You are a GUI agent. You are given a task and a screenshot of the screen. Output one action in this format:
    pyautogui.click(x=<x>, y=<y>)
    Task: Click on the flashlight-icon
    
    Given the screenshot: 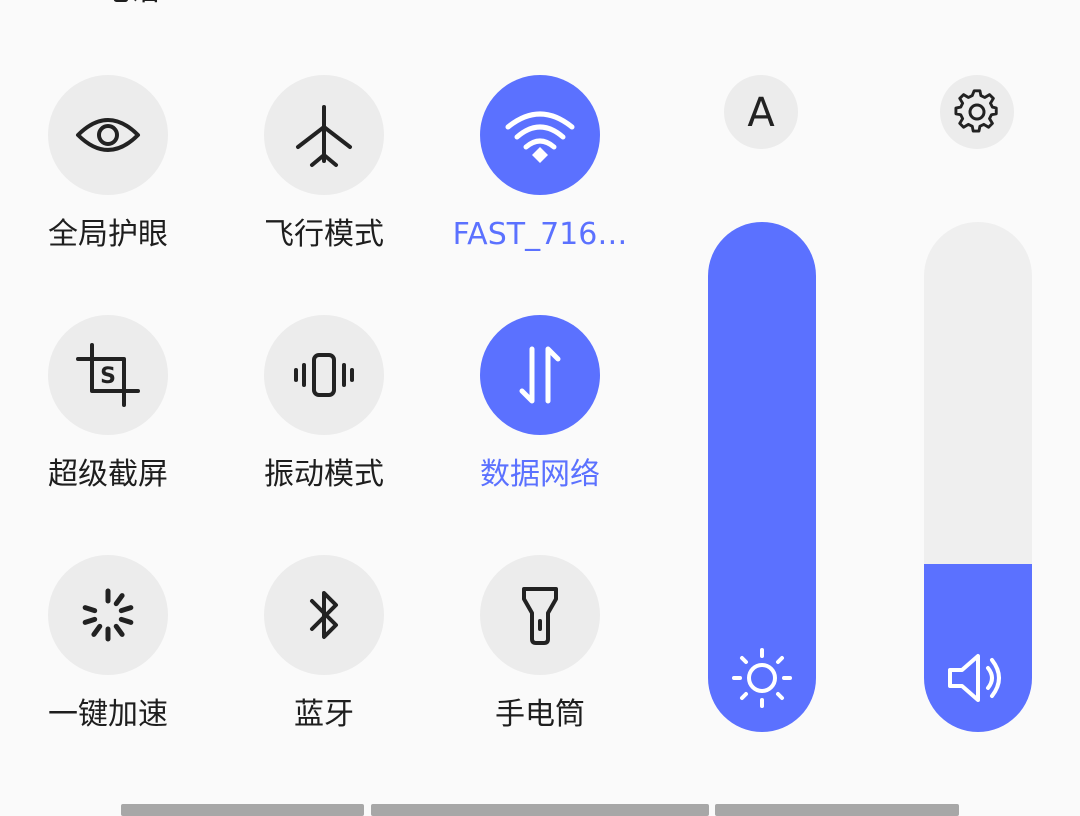 What is the action you would take?
    pyautogui.click(x=540, y=616)
    